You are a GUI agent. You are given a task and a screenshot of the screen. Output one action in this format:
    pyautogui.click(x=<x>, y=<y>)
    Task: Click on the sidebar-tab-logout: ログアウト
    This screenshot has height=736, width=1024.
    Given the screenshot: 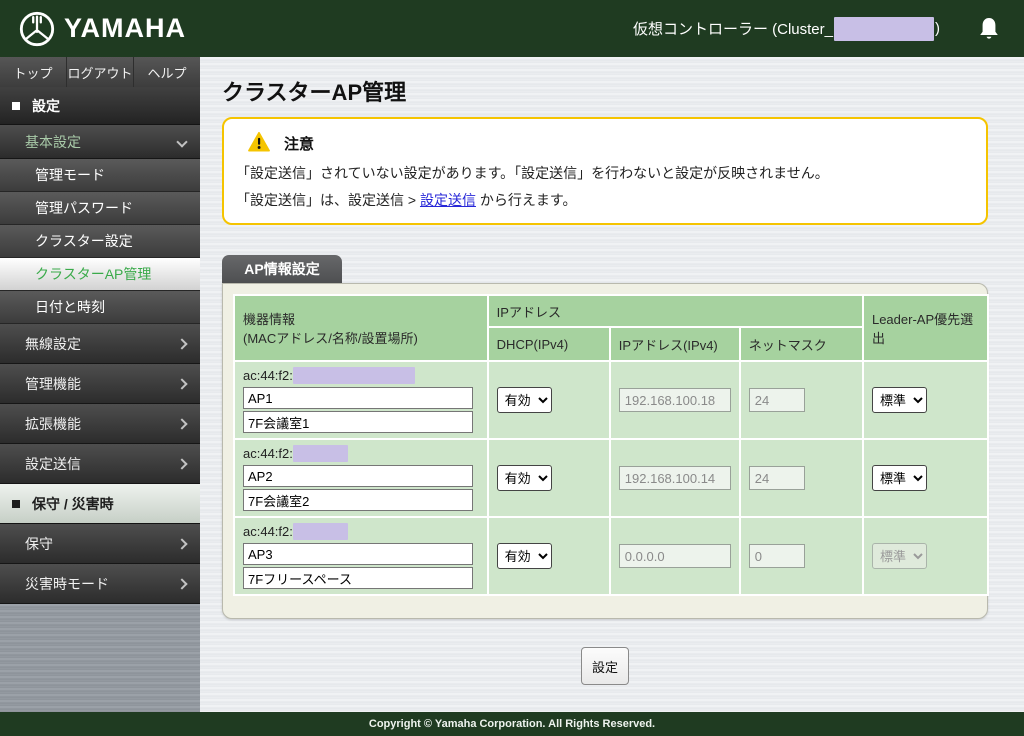 What is the action you would take?
    pyautogui.click(x=100, y=72)
    